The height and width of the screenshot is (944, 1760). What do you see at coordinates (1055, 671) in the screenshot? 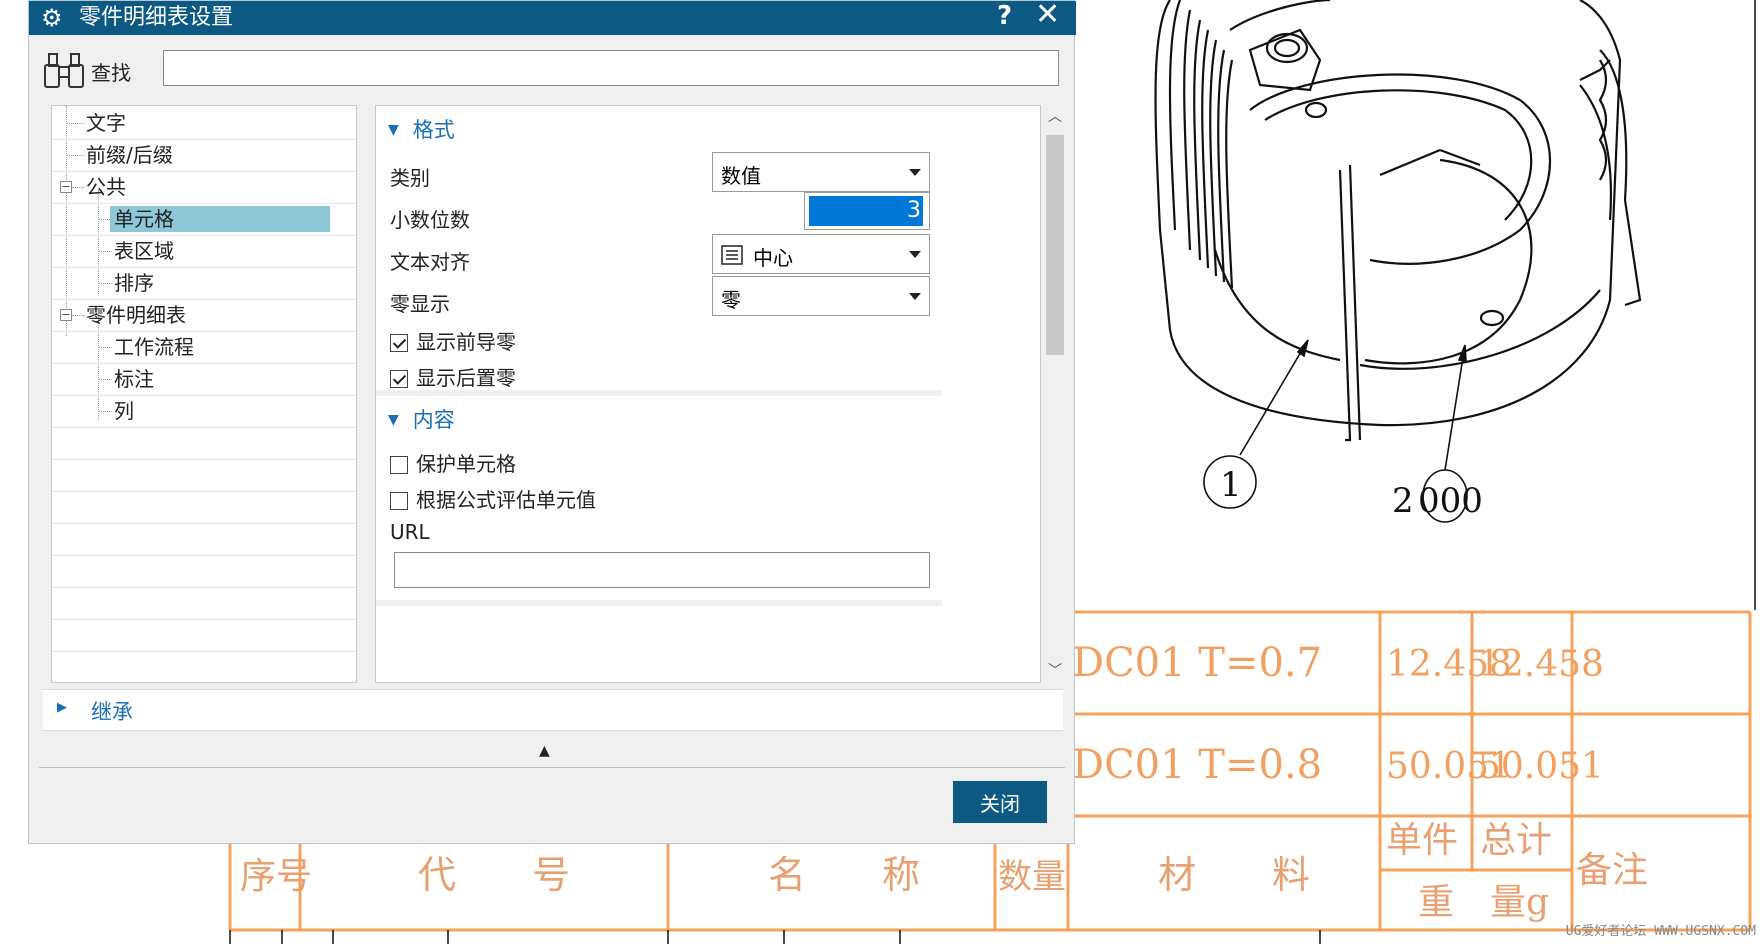
I see `scroll-down-icon: ﹀` at bounding box center [1055, 671].